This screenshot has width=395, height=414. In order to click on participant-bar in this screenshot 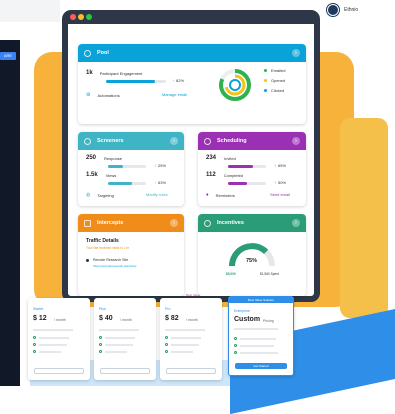, I will do `click(136, 81)`.